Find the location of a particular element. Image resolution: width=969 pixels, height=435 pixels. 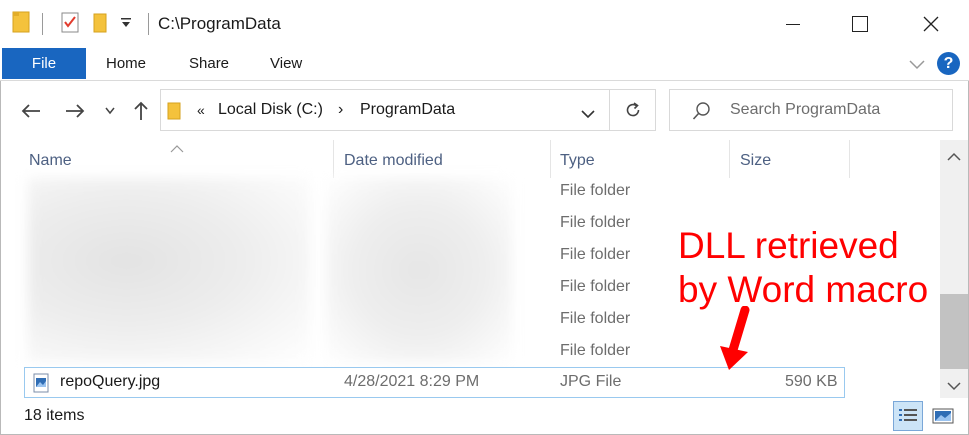

minimize-button is located at coordinates (793, 24).